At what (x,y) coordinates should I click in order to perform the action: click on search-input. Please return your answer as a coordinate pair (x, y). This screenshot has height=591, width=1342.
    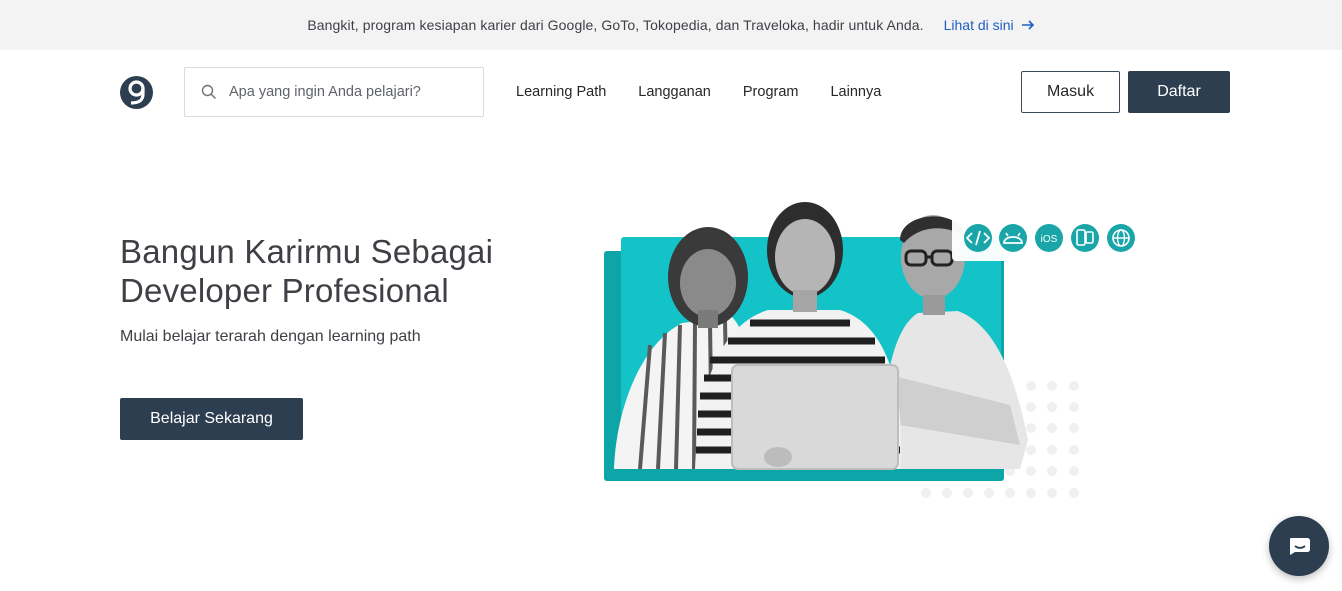
    Looking at the image, I should click on (347, 92).